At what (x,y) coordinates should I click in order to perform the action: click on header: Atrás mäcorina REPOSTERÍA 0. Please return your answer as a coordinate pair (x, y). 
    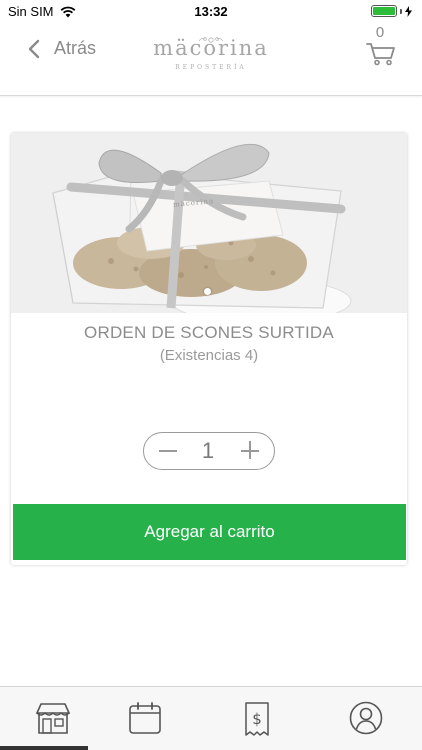
    Looking at the image, I should click on (211, 59).